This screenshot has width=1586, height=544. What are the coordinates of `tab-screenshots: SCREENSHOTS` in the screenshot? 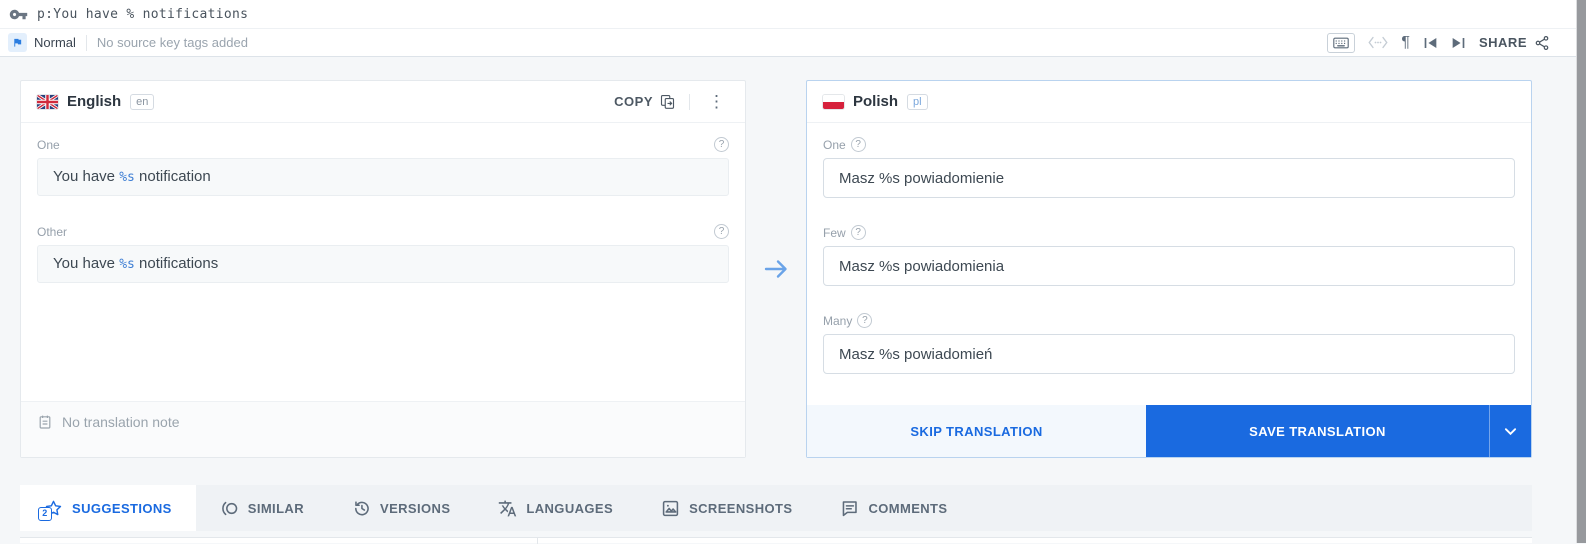 It's located at (726, 508).